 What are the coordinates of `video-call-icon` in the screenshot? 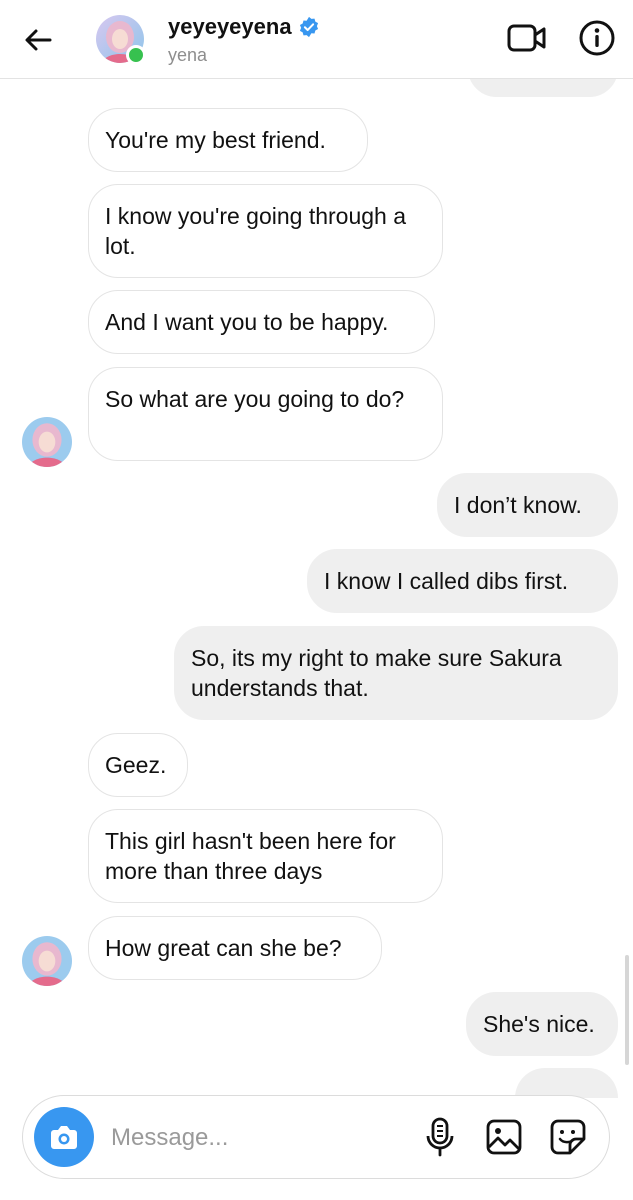 It's located at (527, 38).